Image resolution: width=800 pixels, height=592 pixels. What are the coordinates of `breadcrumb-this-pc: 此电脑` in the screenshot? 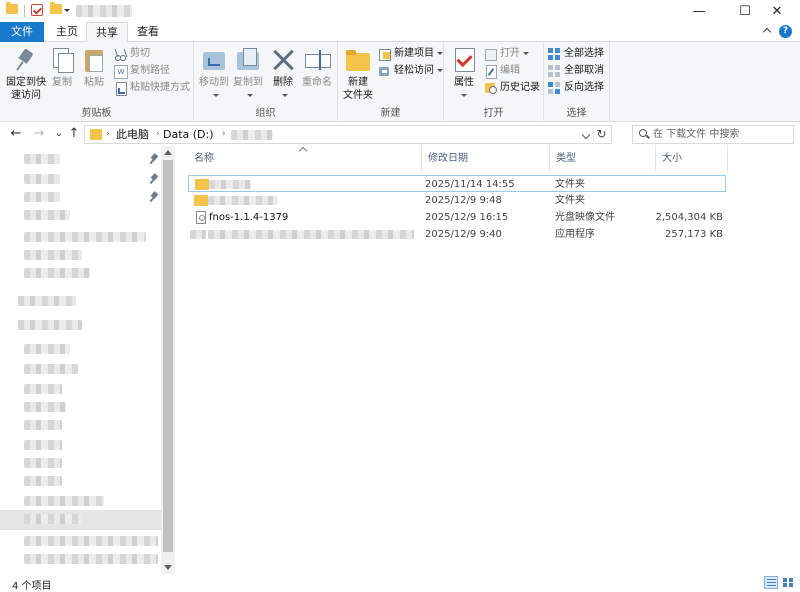 It's located at (132, 134).